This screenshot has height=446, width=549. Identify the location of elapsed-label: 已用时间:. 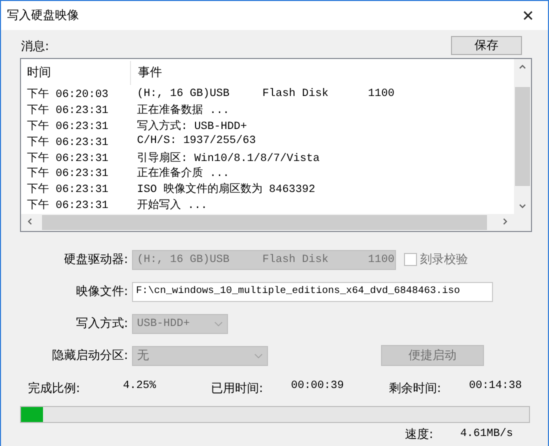
(237, 388).